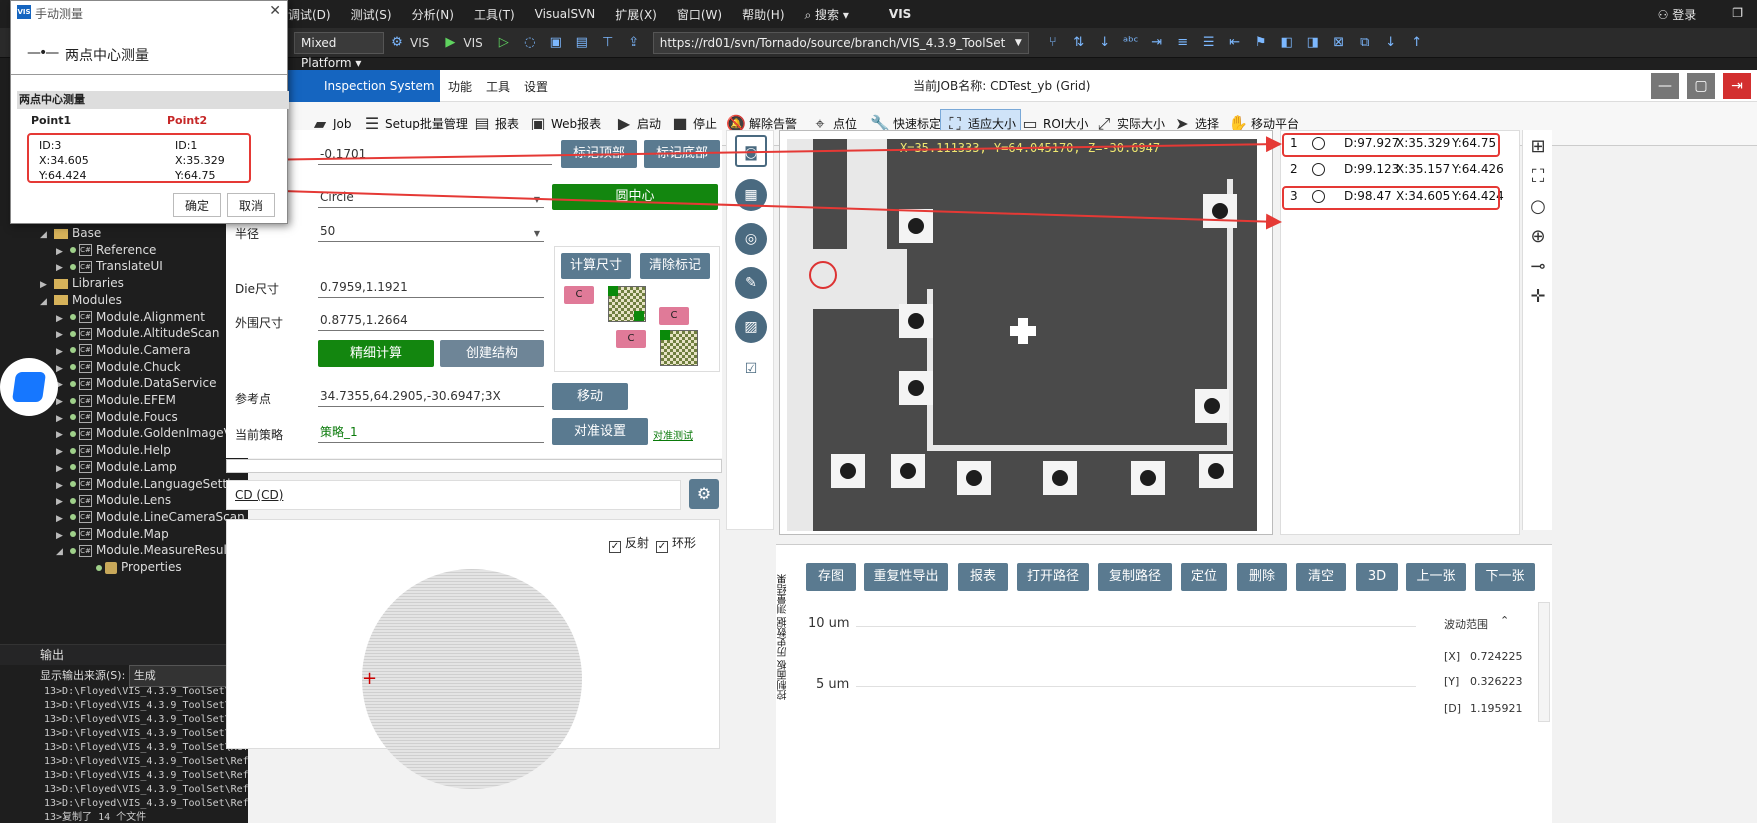 The height and width of the screenshot is (823, 1757). Describe the element at coordinates (149, 12) in the screenshot. I see `dialog-title-bar: VIS 手动测量 ✕` at that location.